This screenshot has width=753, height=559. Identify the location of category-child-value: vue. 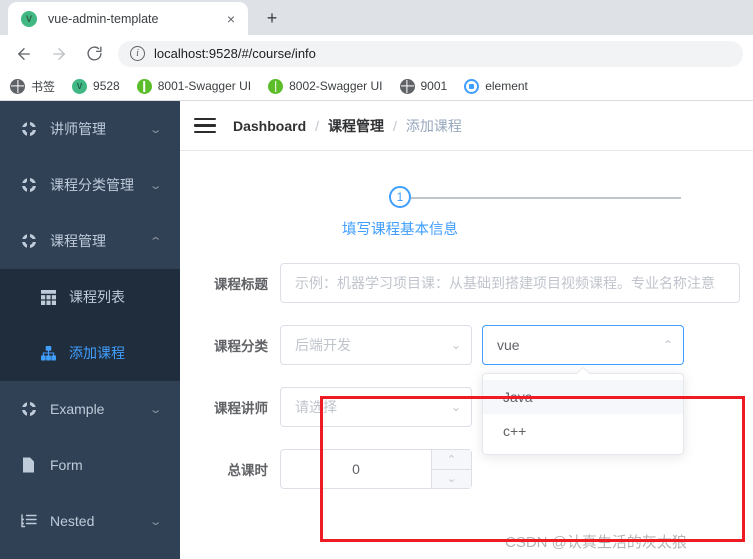
(508, 345).